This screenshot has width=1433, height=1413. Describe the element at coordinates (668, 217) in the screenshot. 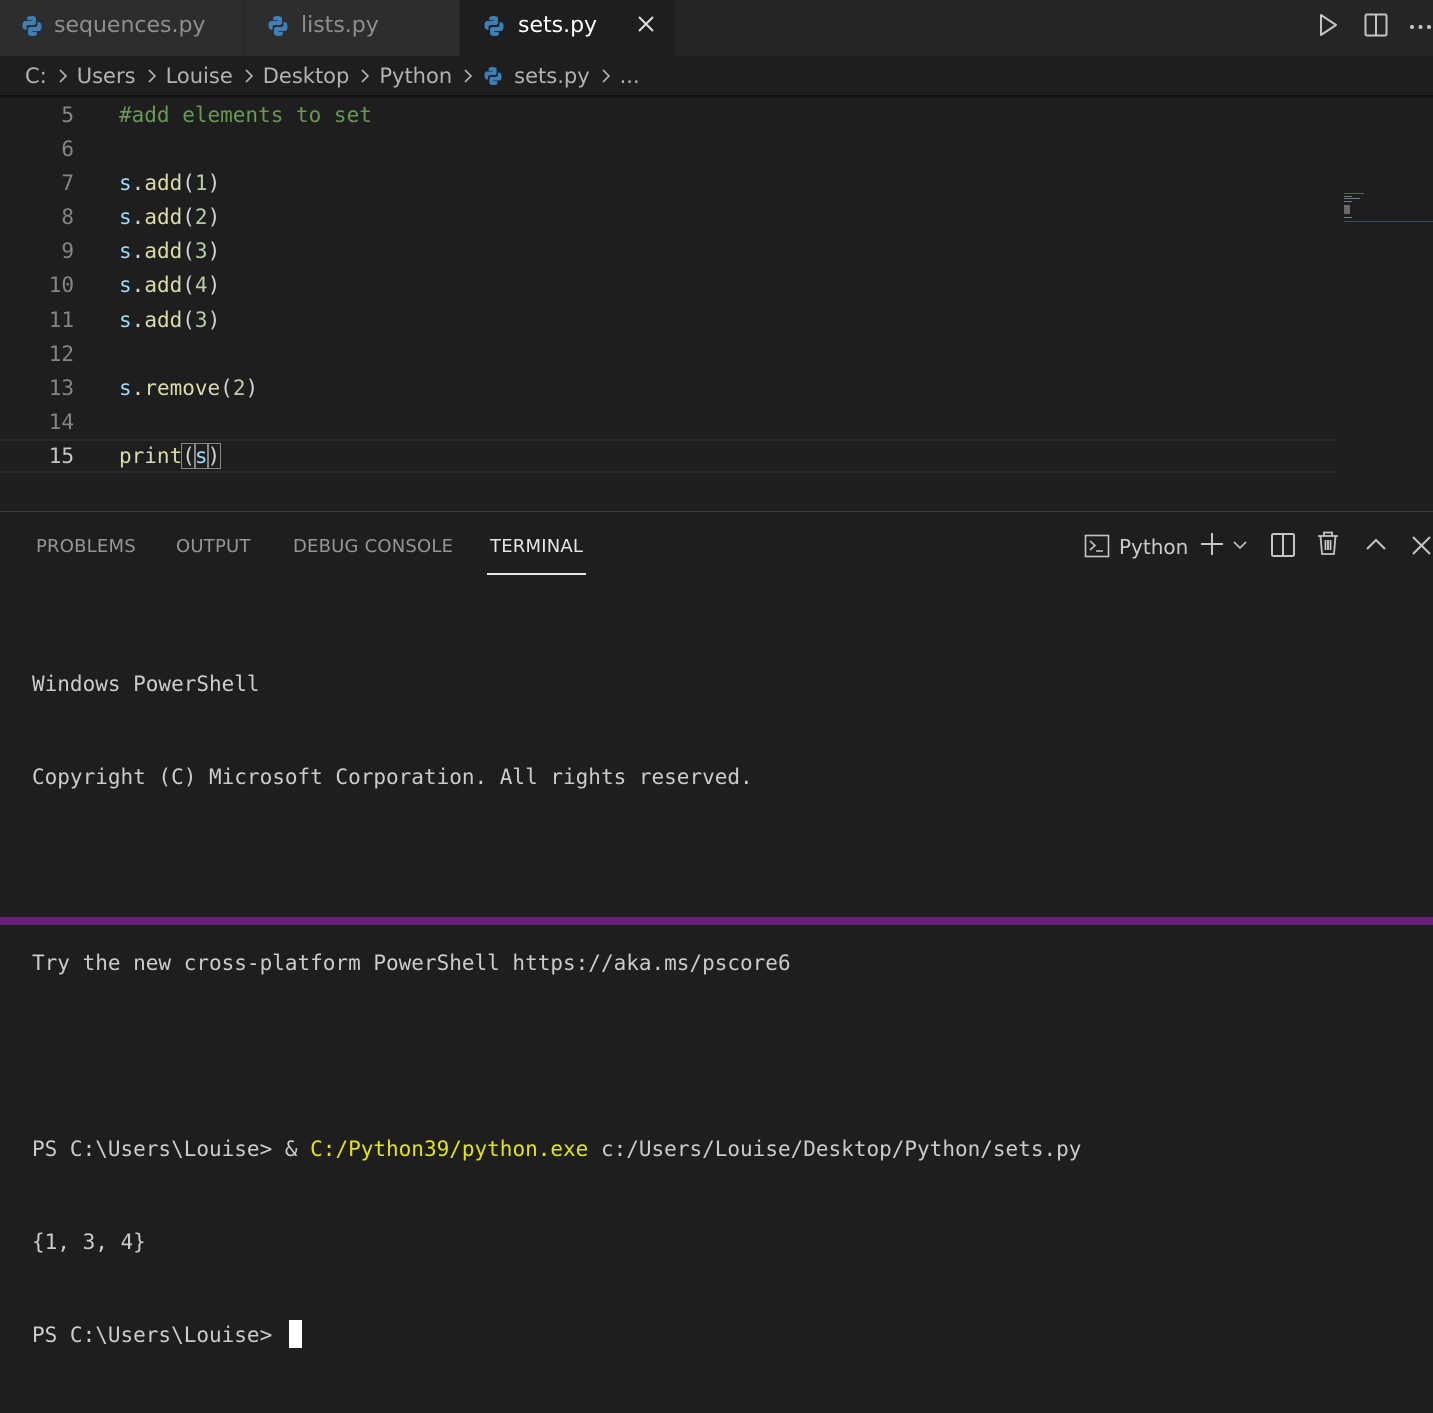

I see `code-line: 8 s.add(2)` at that location.